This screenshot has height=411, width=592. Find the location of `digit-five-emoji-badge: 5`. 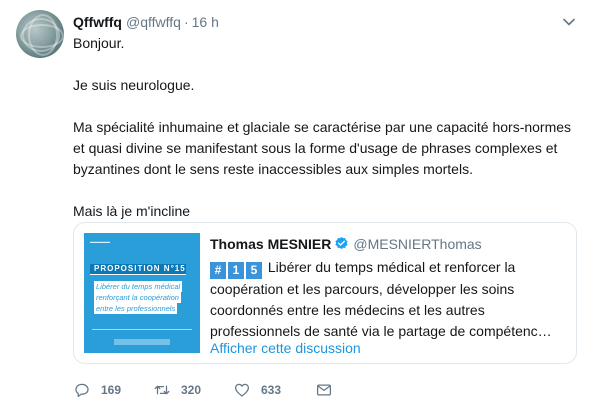

digit-five-emoji-badge: 5 is located at coordinates (254, 270).